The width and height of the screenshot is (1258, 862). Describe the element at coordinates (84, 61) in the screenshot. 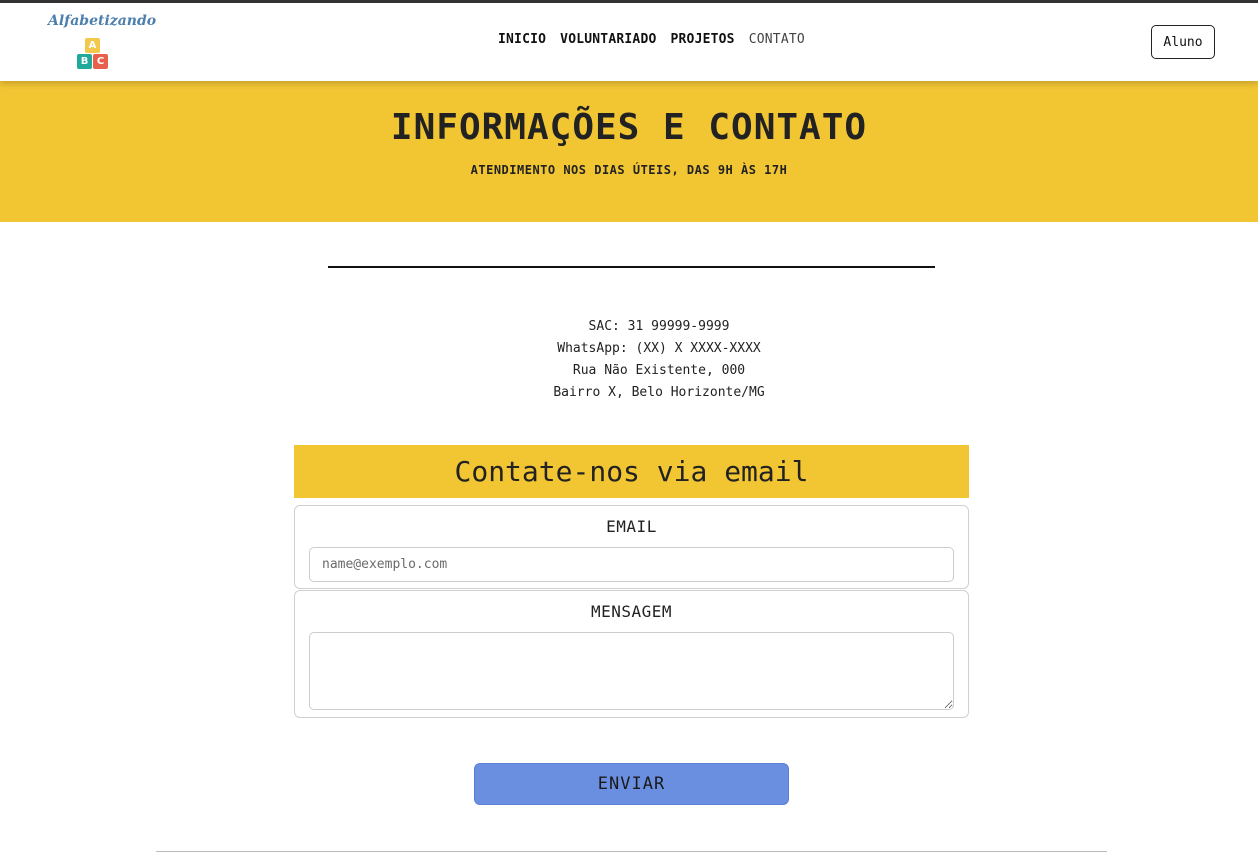

I see `logo-block-b: B` at that location.